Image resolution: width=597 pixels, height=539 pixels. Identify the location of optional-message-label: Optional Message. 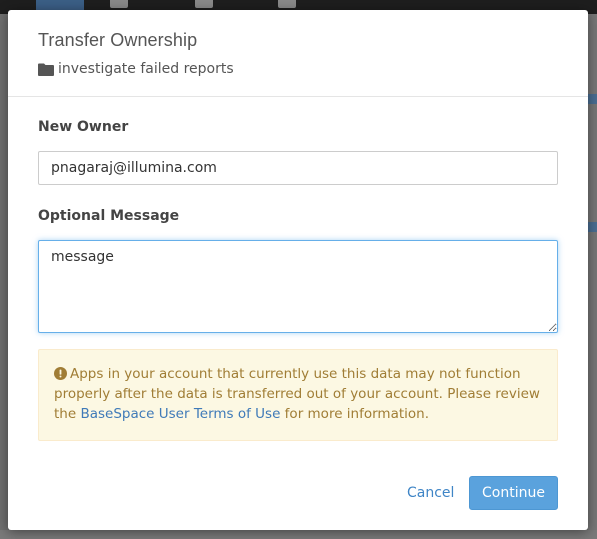
(109, 216).